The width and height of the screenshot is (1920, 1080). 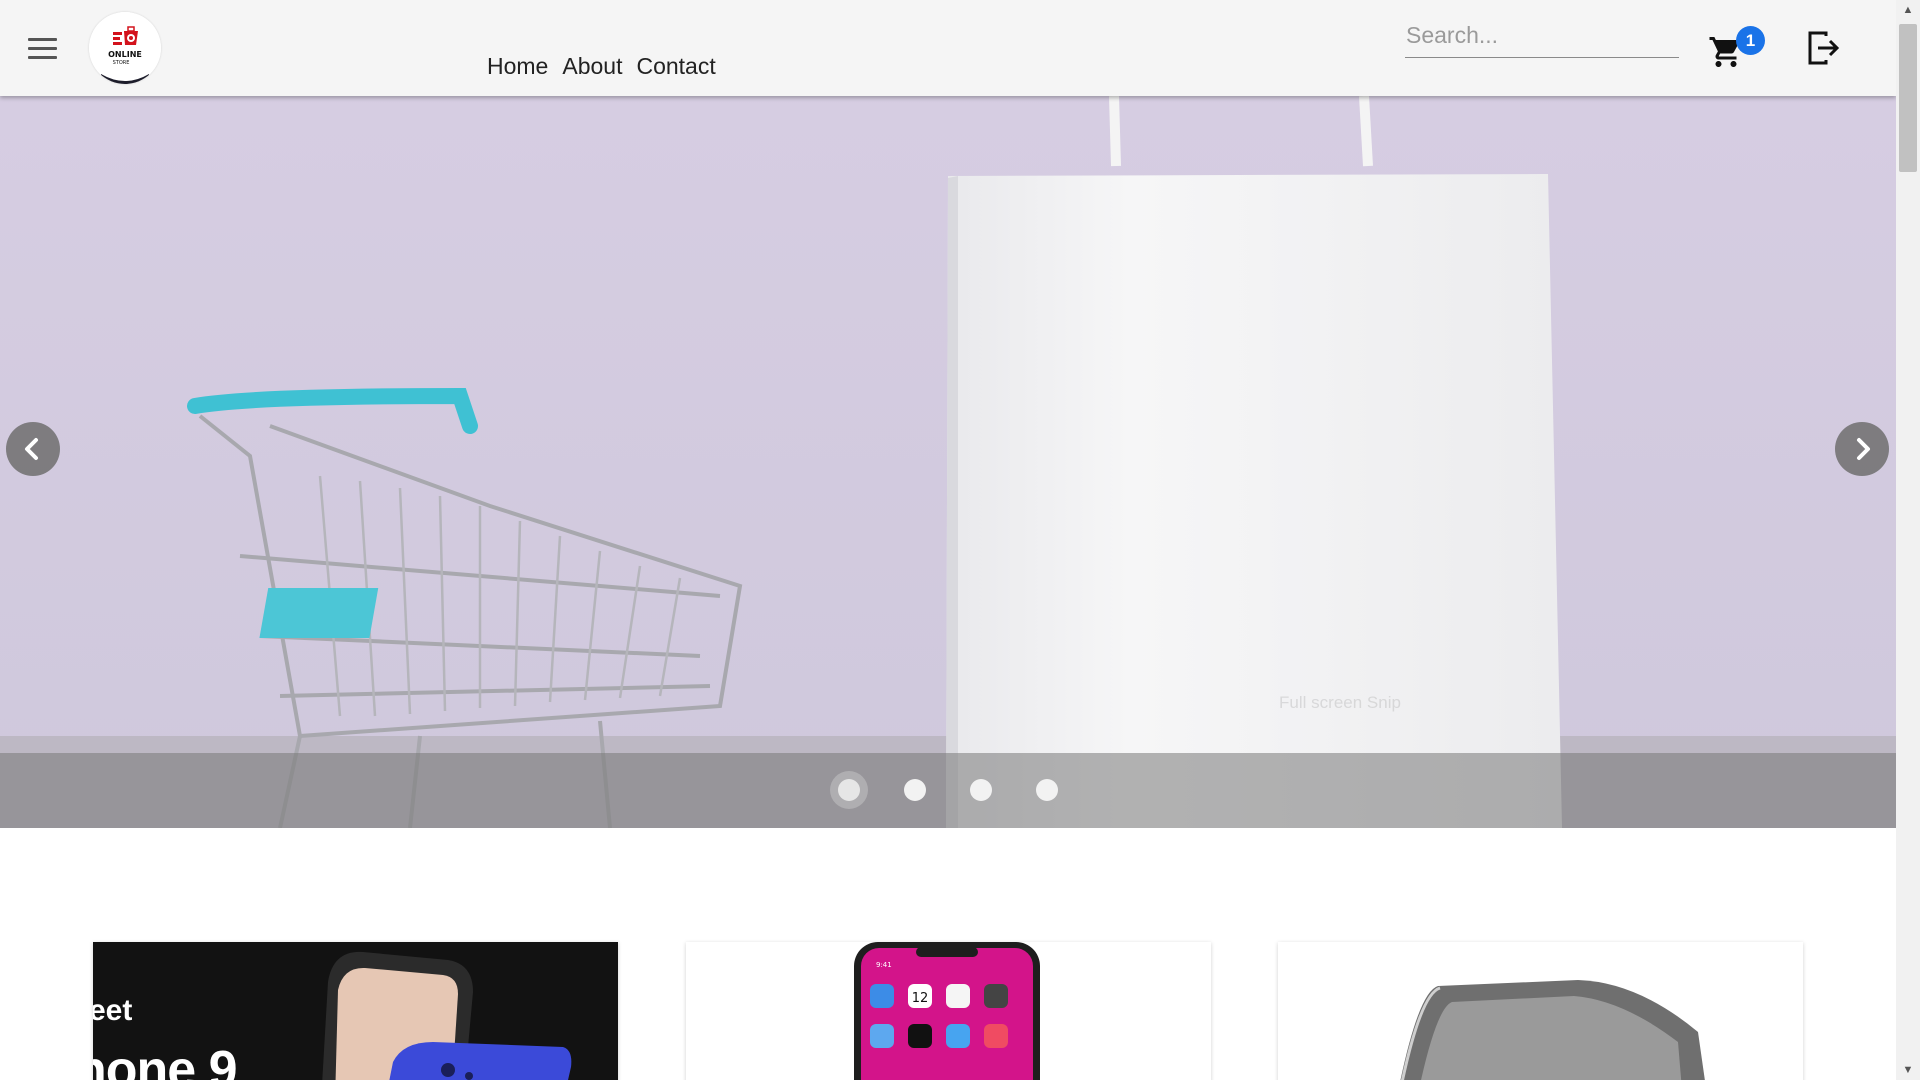 What do you see at coordinates (125, 48) in the screenshot?
I see `store-logo: ONLINE STORE` at bounding box center [125, 48].